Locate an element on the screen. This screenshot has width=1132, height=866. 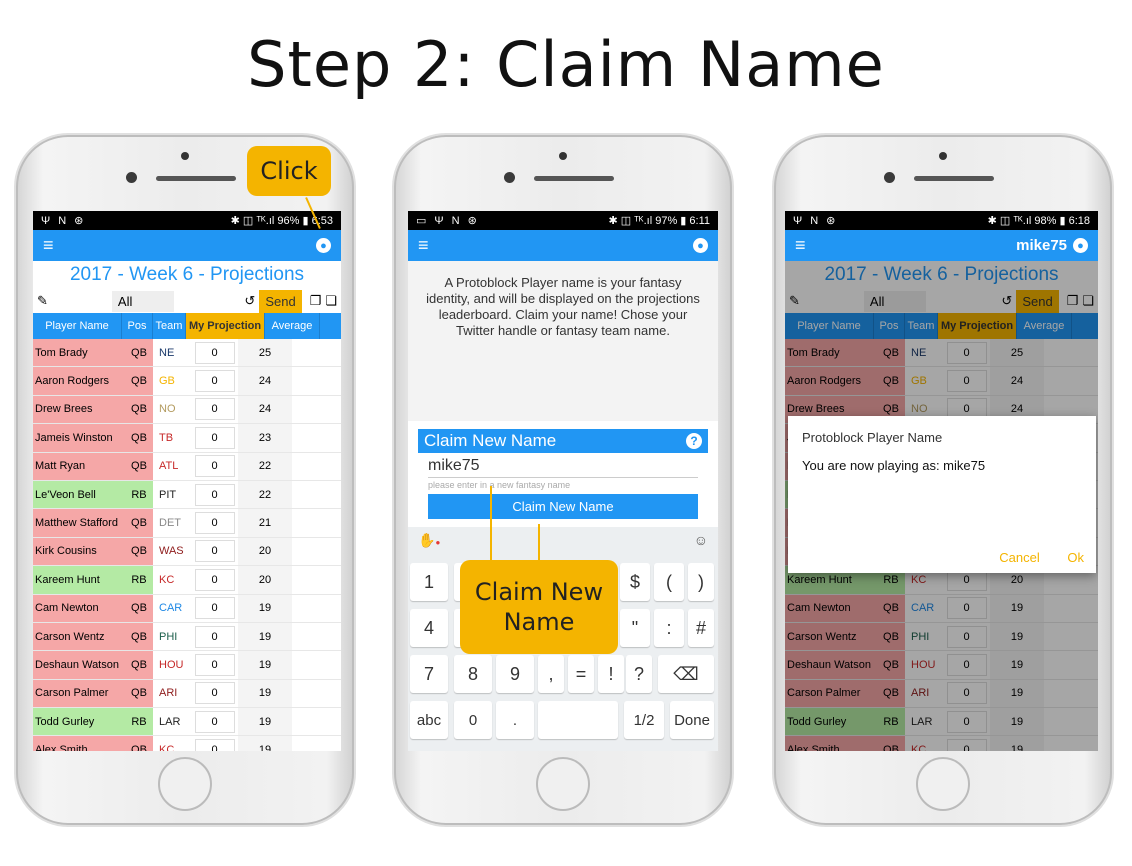
col-team: Team is located at coordinates (169, 326).